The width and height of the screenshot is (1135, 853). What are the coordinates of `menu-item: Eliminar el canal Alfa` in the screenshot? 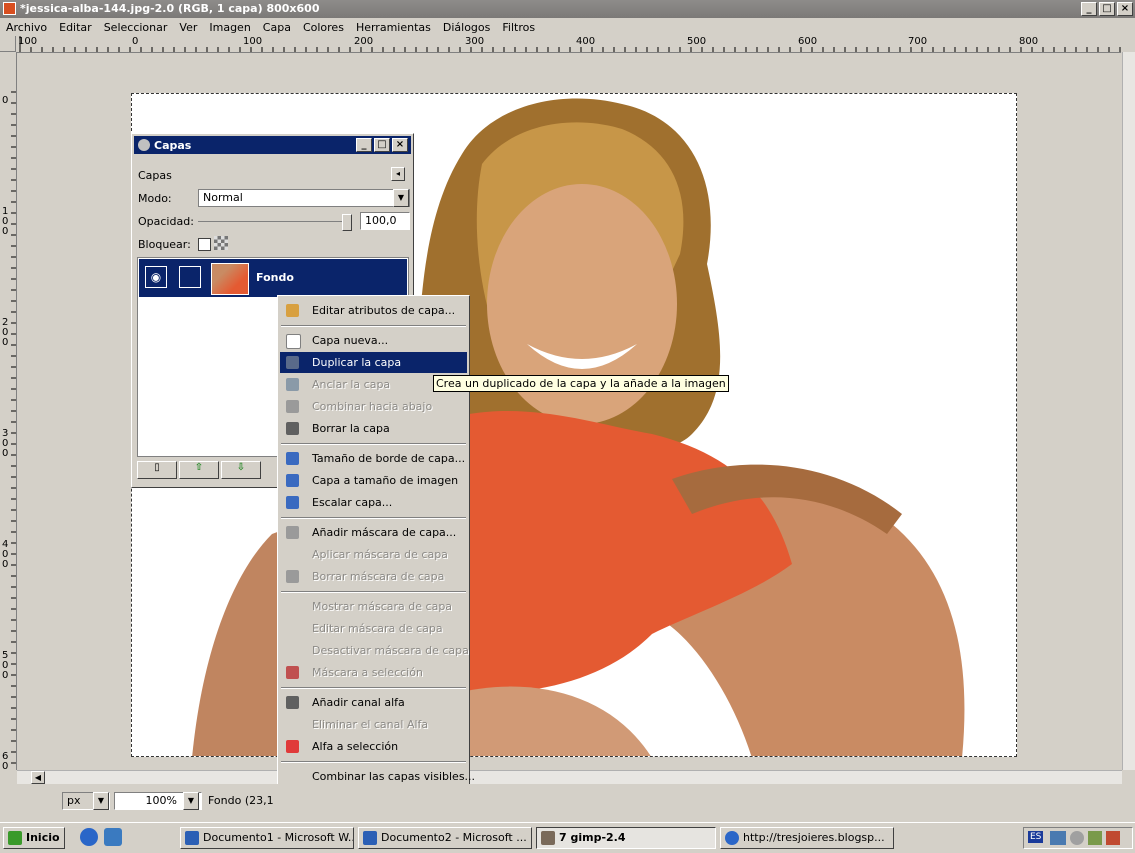 It's located at (373, 724).